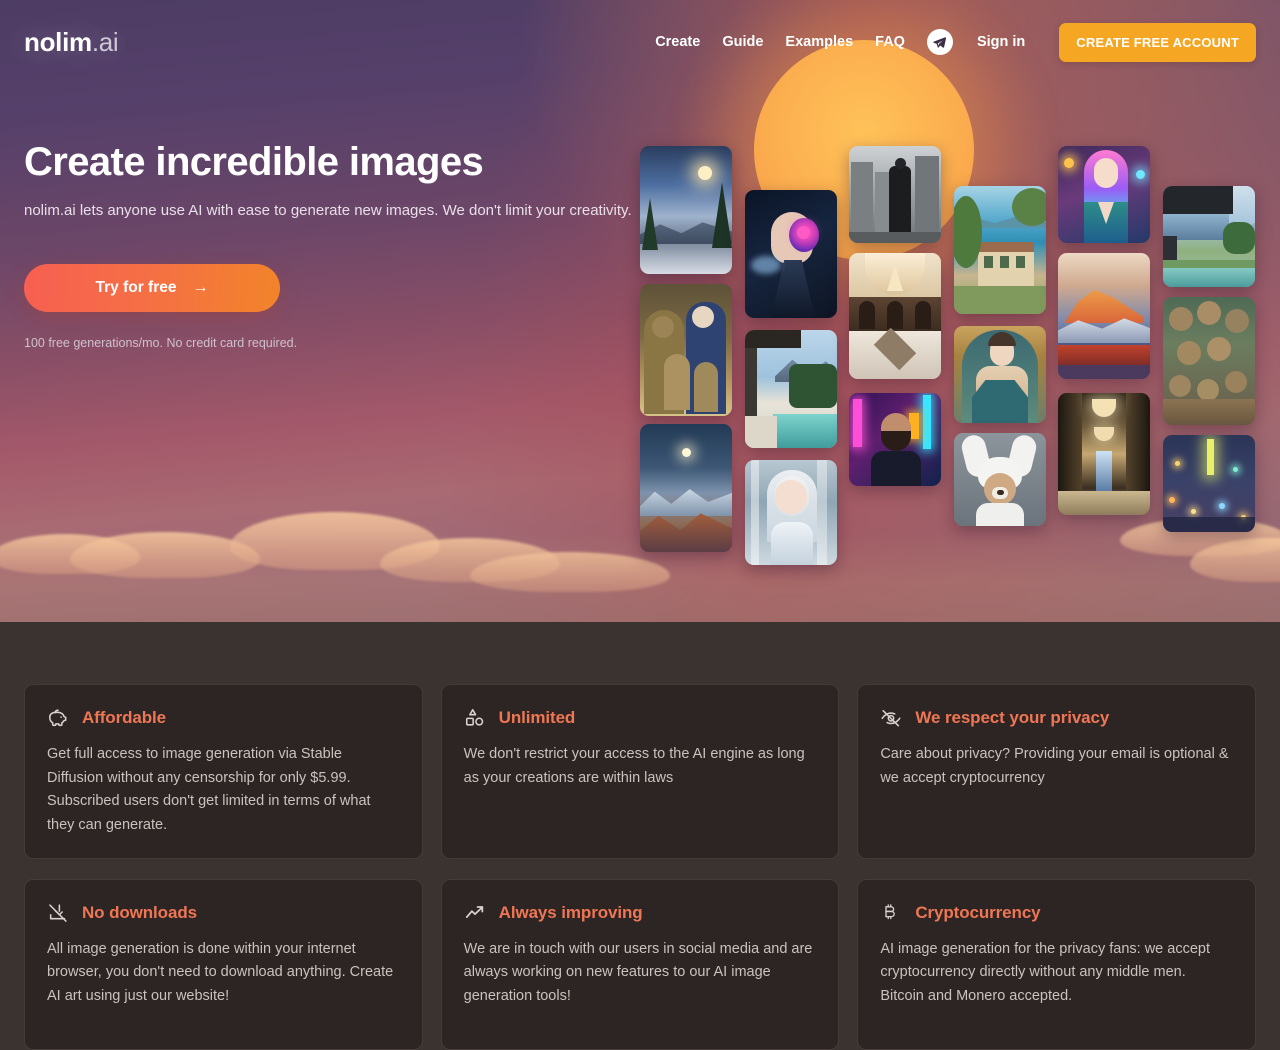 Image resolution: width=1280 pixels, height=1050 pixels. What do you see at coordinates (1209, 361) in the screenshot?
I see `collage-image-monkey-group-portrait` at bounding box center [1209, 361].